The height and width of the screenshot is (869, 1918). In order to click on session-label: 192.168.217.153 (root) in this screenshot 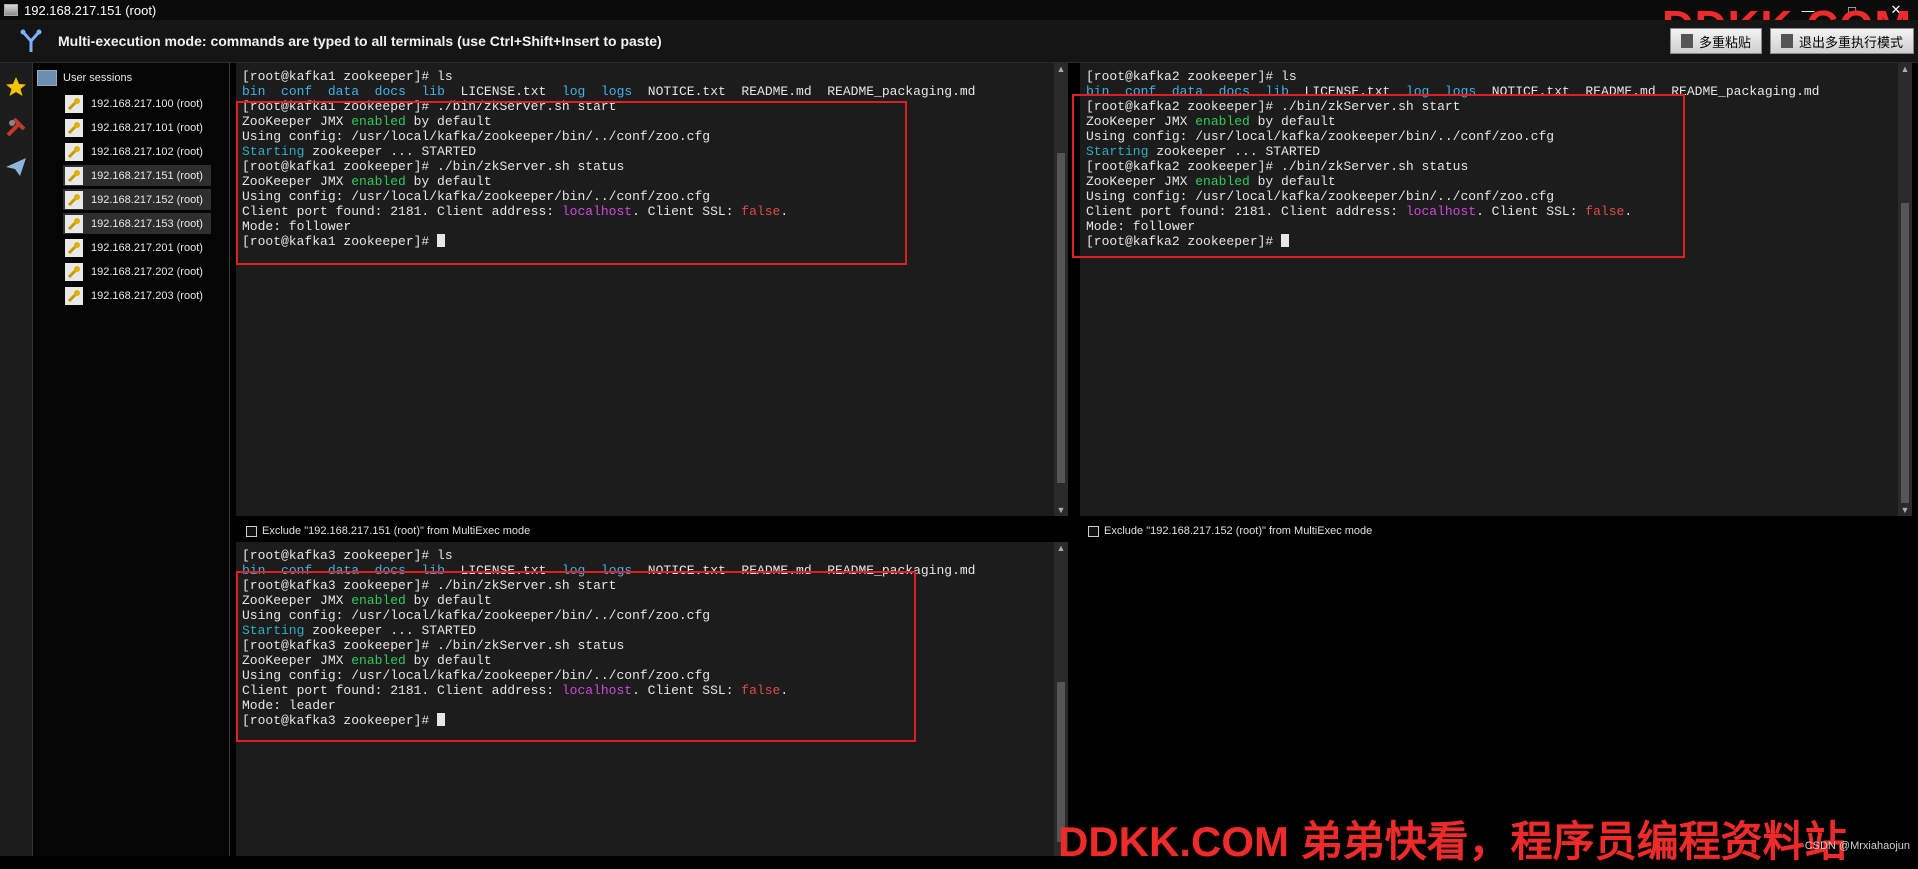, I will do `click(147, 223)`.